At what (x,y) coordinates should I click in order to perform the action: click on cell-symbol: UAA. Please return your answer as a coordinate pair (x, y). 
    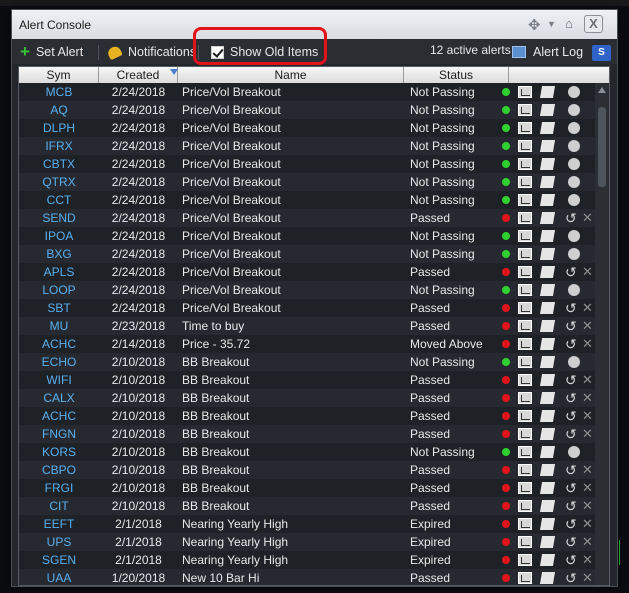
    Looking at the image, I should click on (59, 577).